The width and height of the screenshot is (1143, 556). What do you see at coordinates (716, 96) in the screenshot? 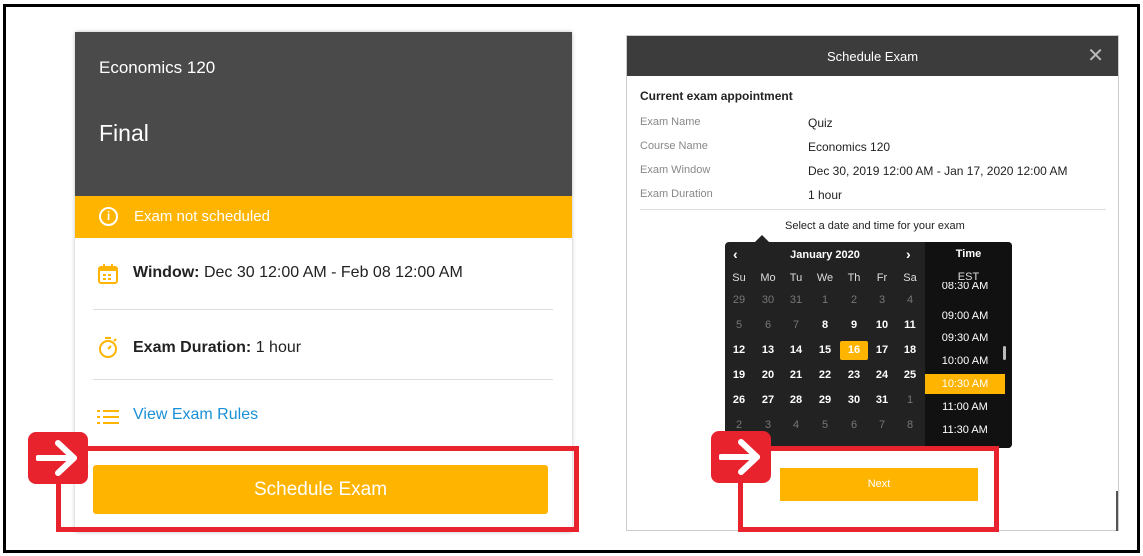
I see `appointment-heading: Current exam appointment` at bounding box center [716, 96].